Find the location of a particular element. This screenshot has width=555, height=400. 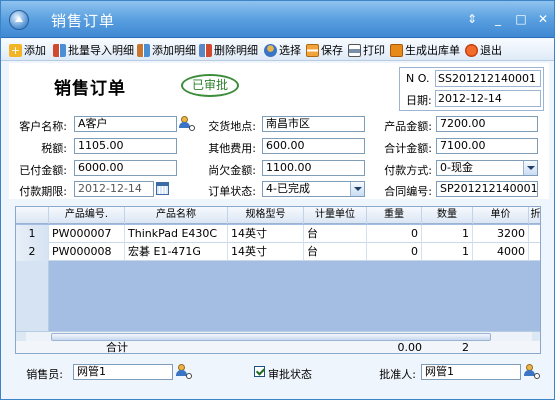

payment-method-value: 0-现金 is located at coordinates (456, 167).